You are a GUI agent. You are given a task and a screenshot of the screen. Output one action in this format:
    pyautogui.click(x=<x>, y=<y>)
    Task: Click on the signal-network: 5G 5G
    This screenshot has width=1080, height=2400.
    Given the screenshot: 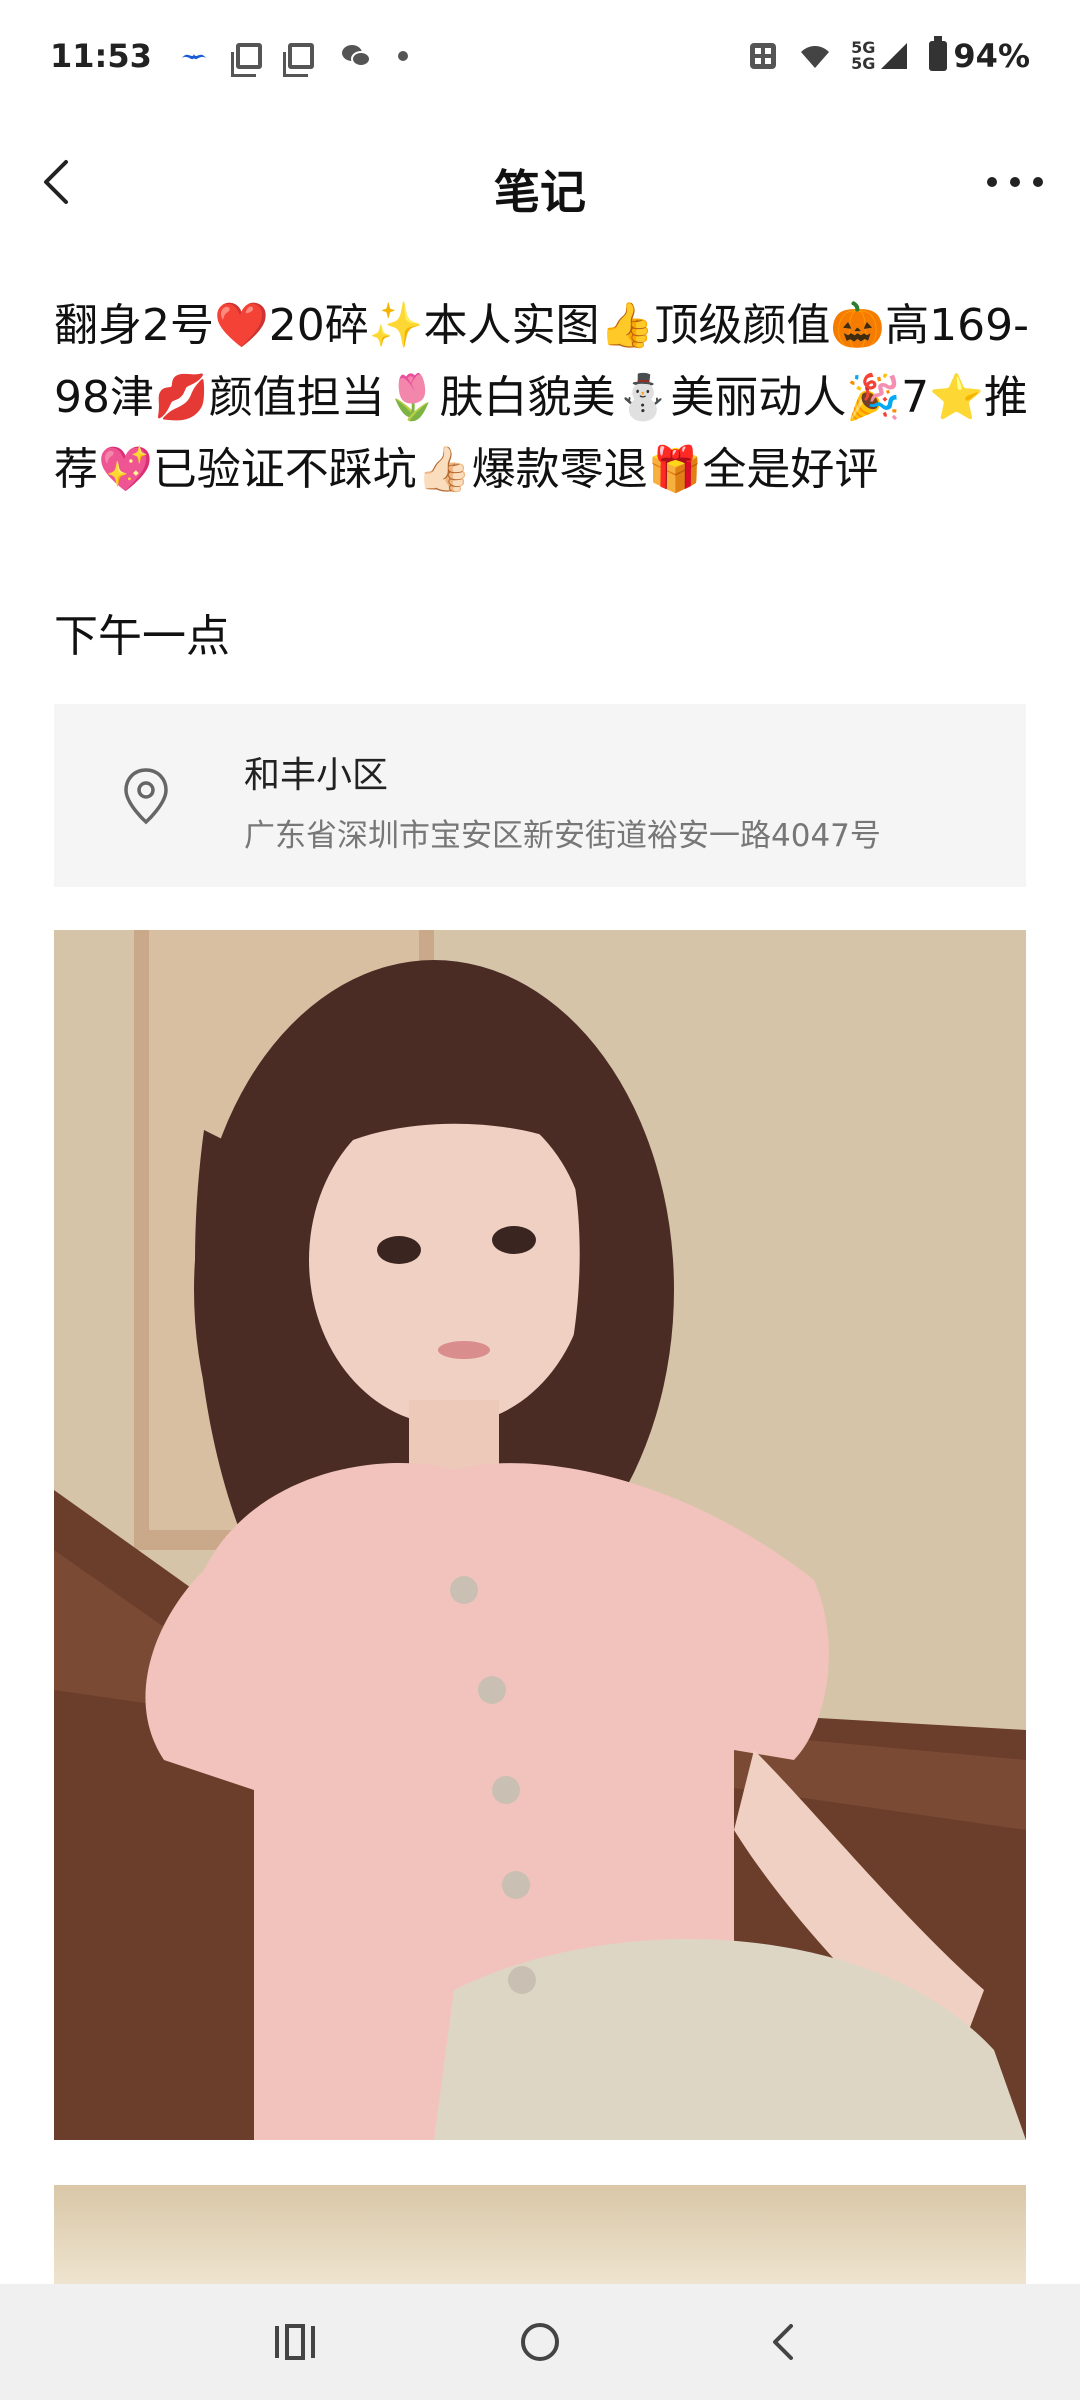 What is the action you would take?
    pyautogui.click(x=880, y=56)
    